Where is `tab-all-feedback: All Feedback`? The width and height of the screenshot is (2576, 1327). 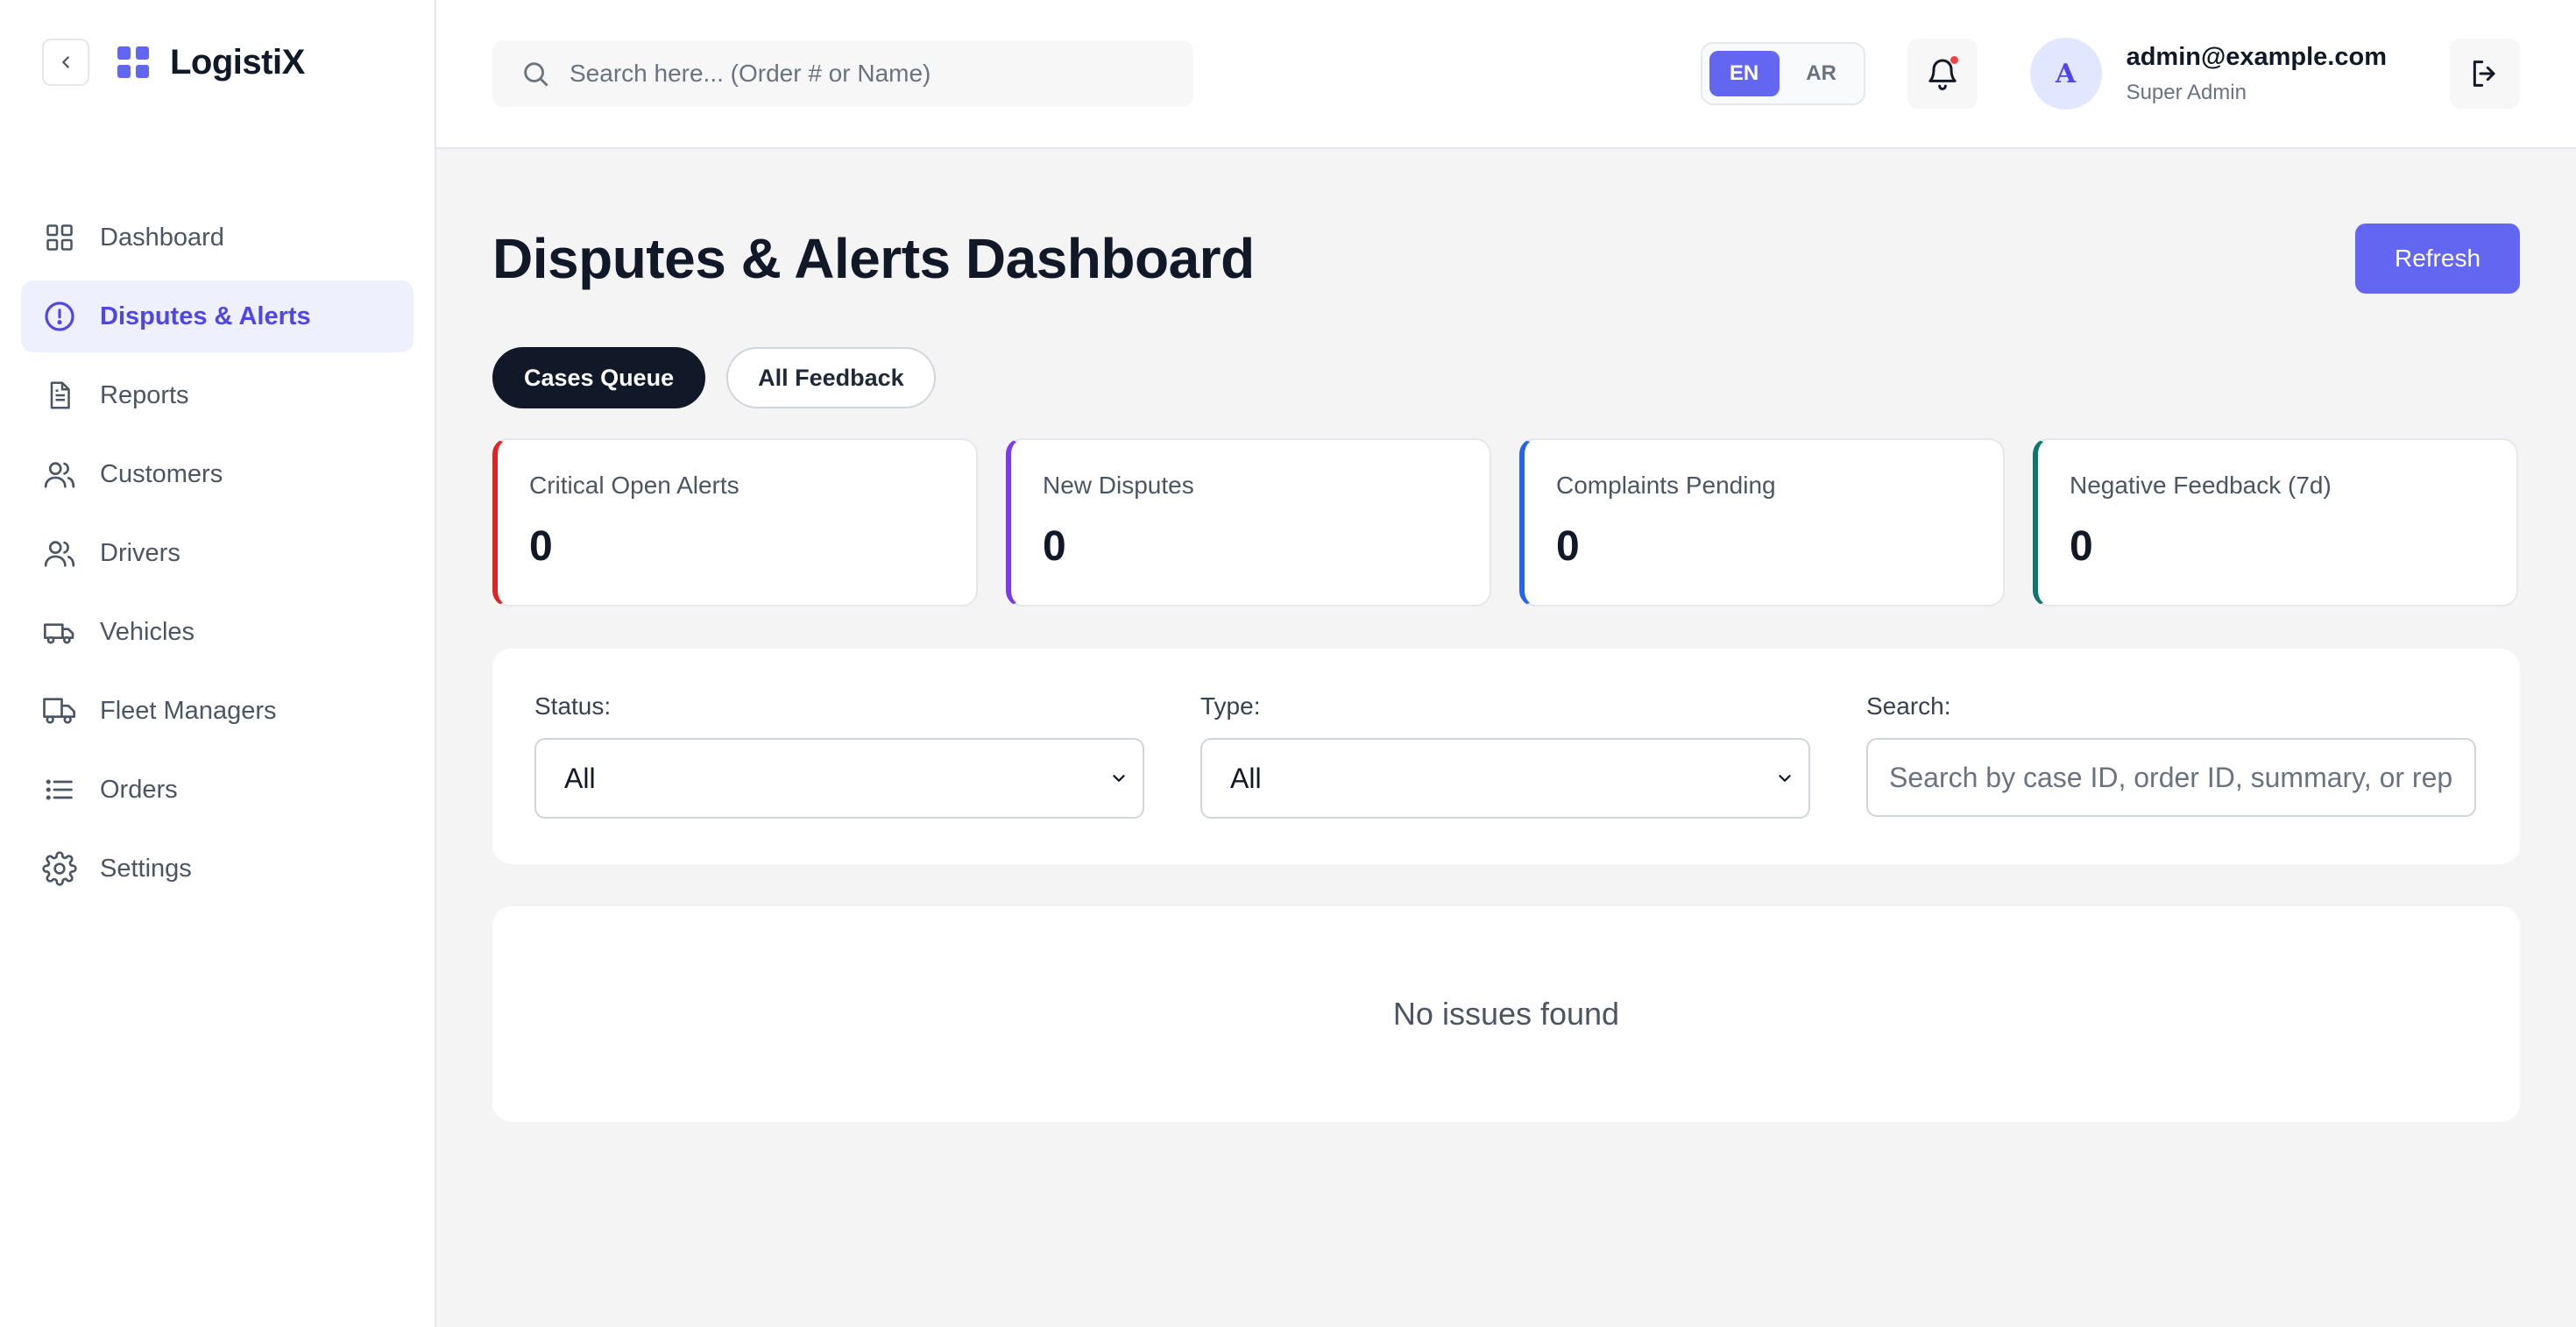 tab-all-feedback: All Feedback is located at coordinates (831, 377).